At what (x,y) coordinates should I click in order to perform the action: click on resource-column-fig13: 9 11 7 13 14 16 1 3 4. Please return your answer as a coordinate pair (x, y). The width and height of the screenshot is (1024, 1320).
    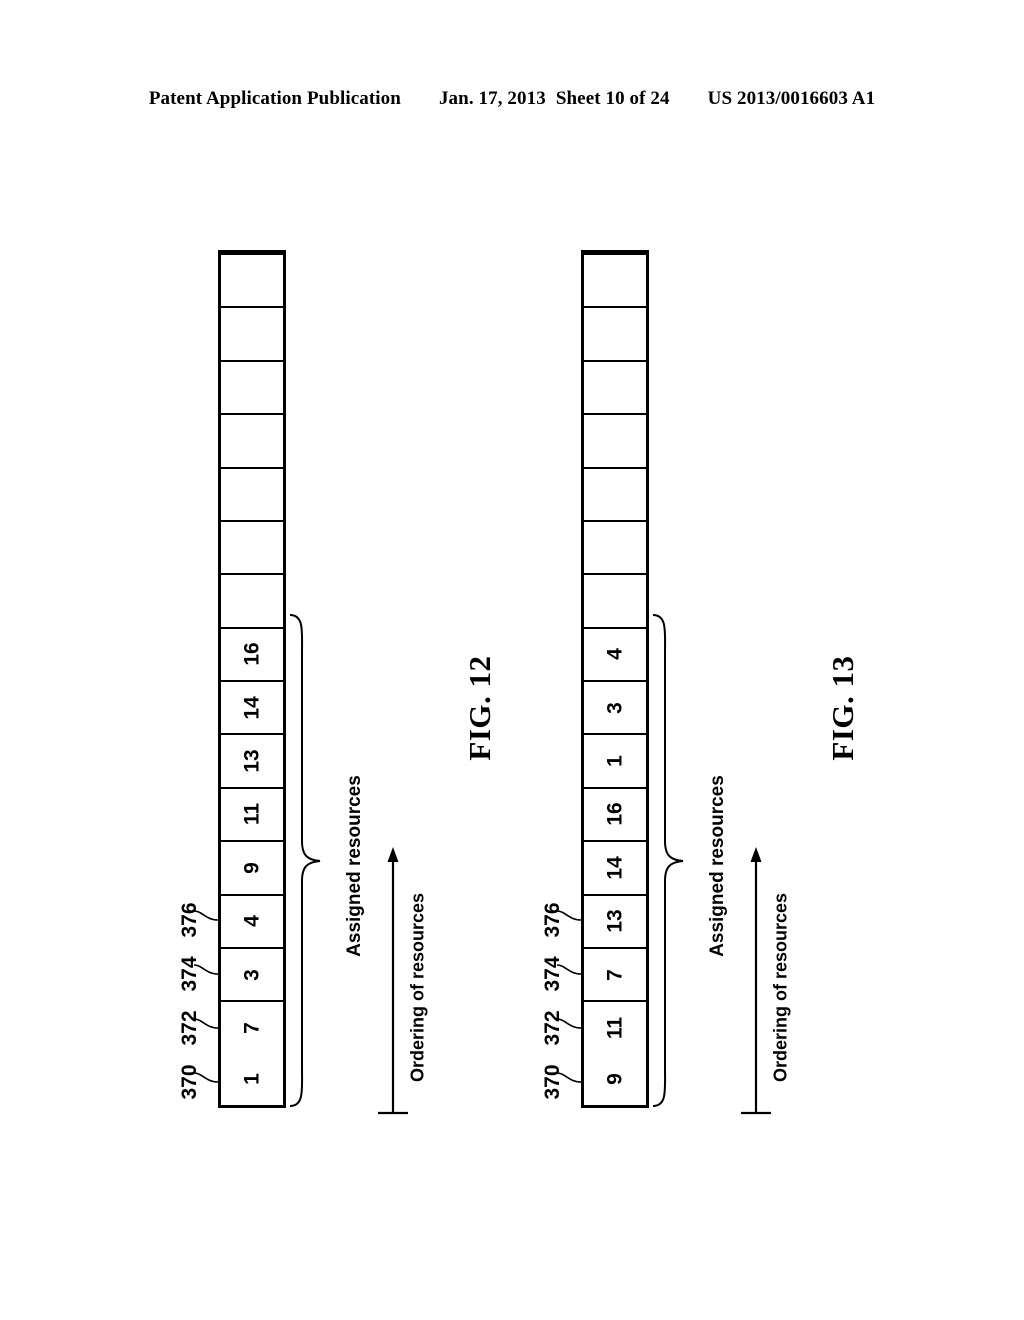
    Looking at the image, I should click on (615, 679).